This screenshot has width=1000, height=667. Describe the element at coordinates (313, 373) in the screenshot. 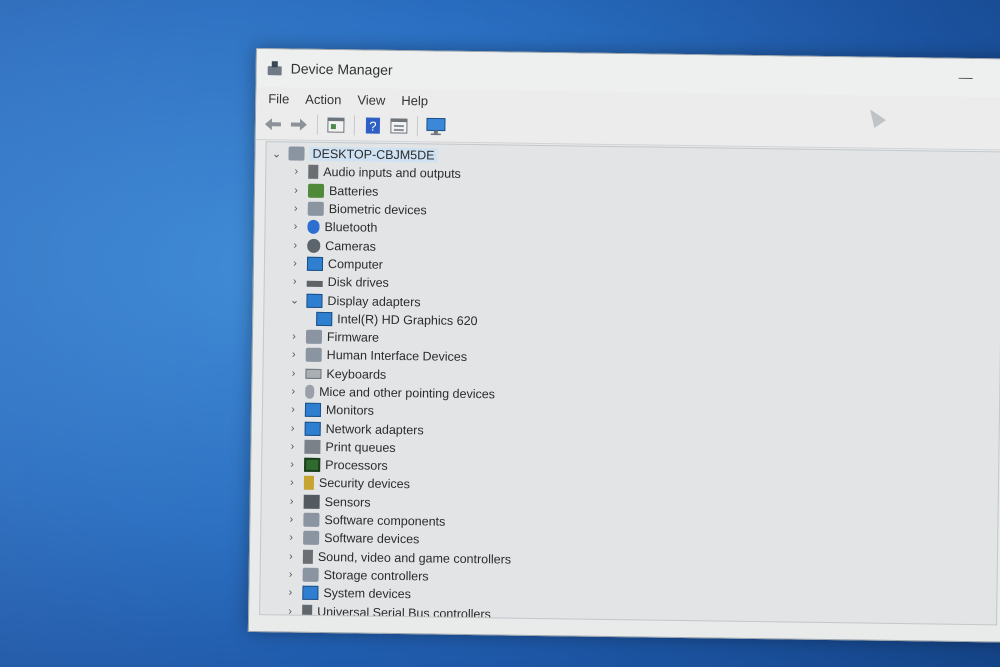

I see `keyboard-icon` at that location.